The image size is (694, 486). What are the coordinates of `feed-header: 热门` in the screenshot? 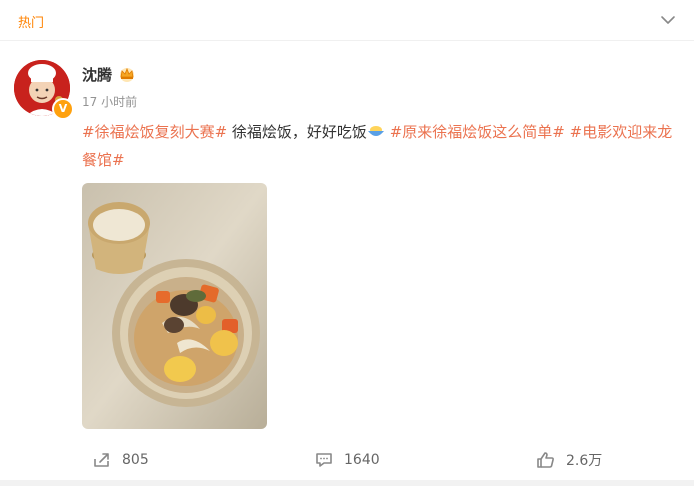 It's located at (347, 20).